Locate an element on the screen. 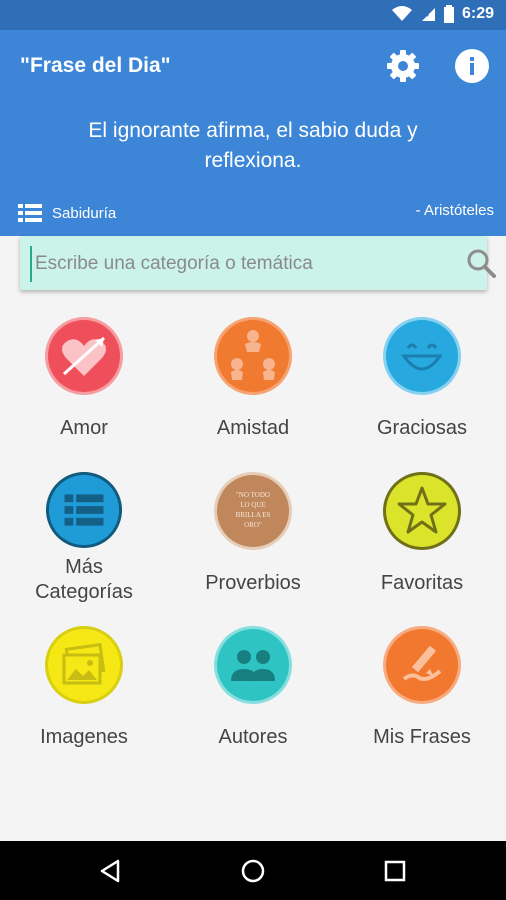  stamp-icon: "NO TODO LO QUE BRILLA ES ORO" is located at coordinates (253, 511).